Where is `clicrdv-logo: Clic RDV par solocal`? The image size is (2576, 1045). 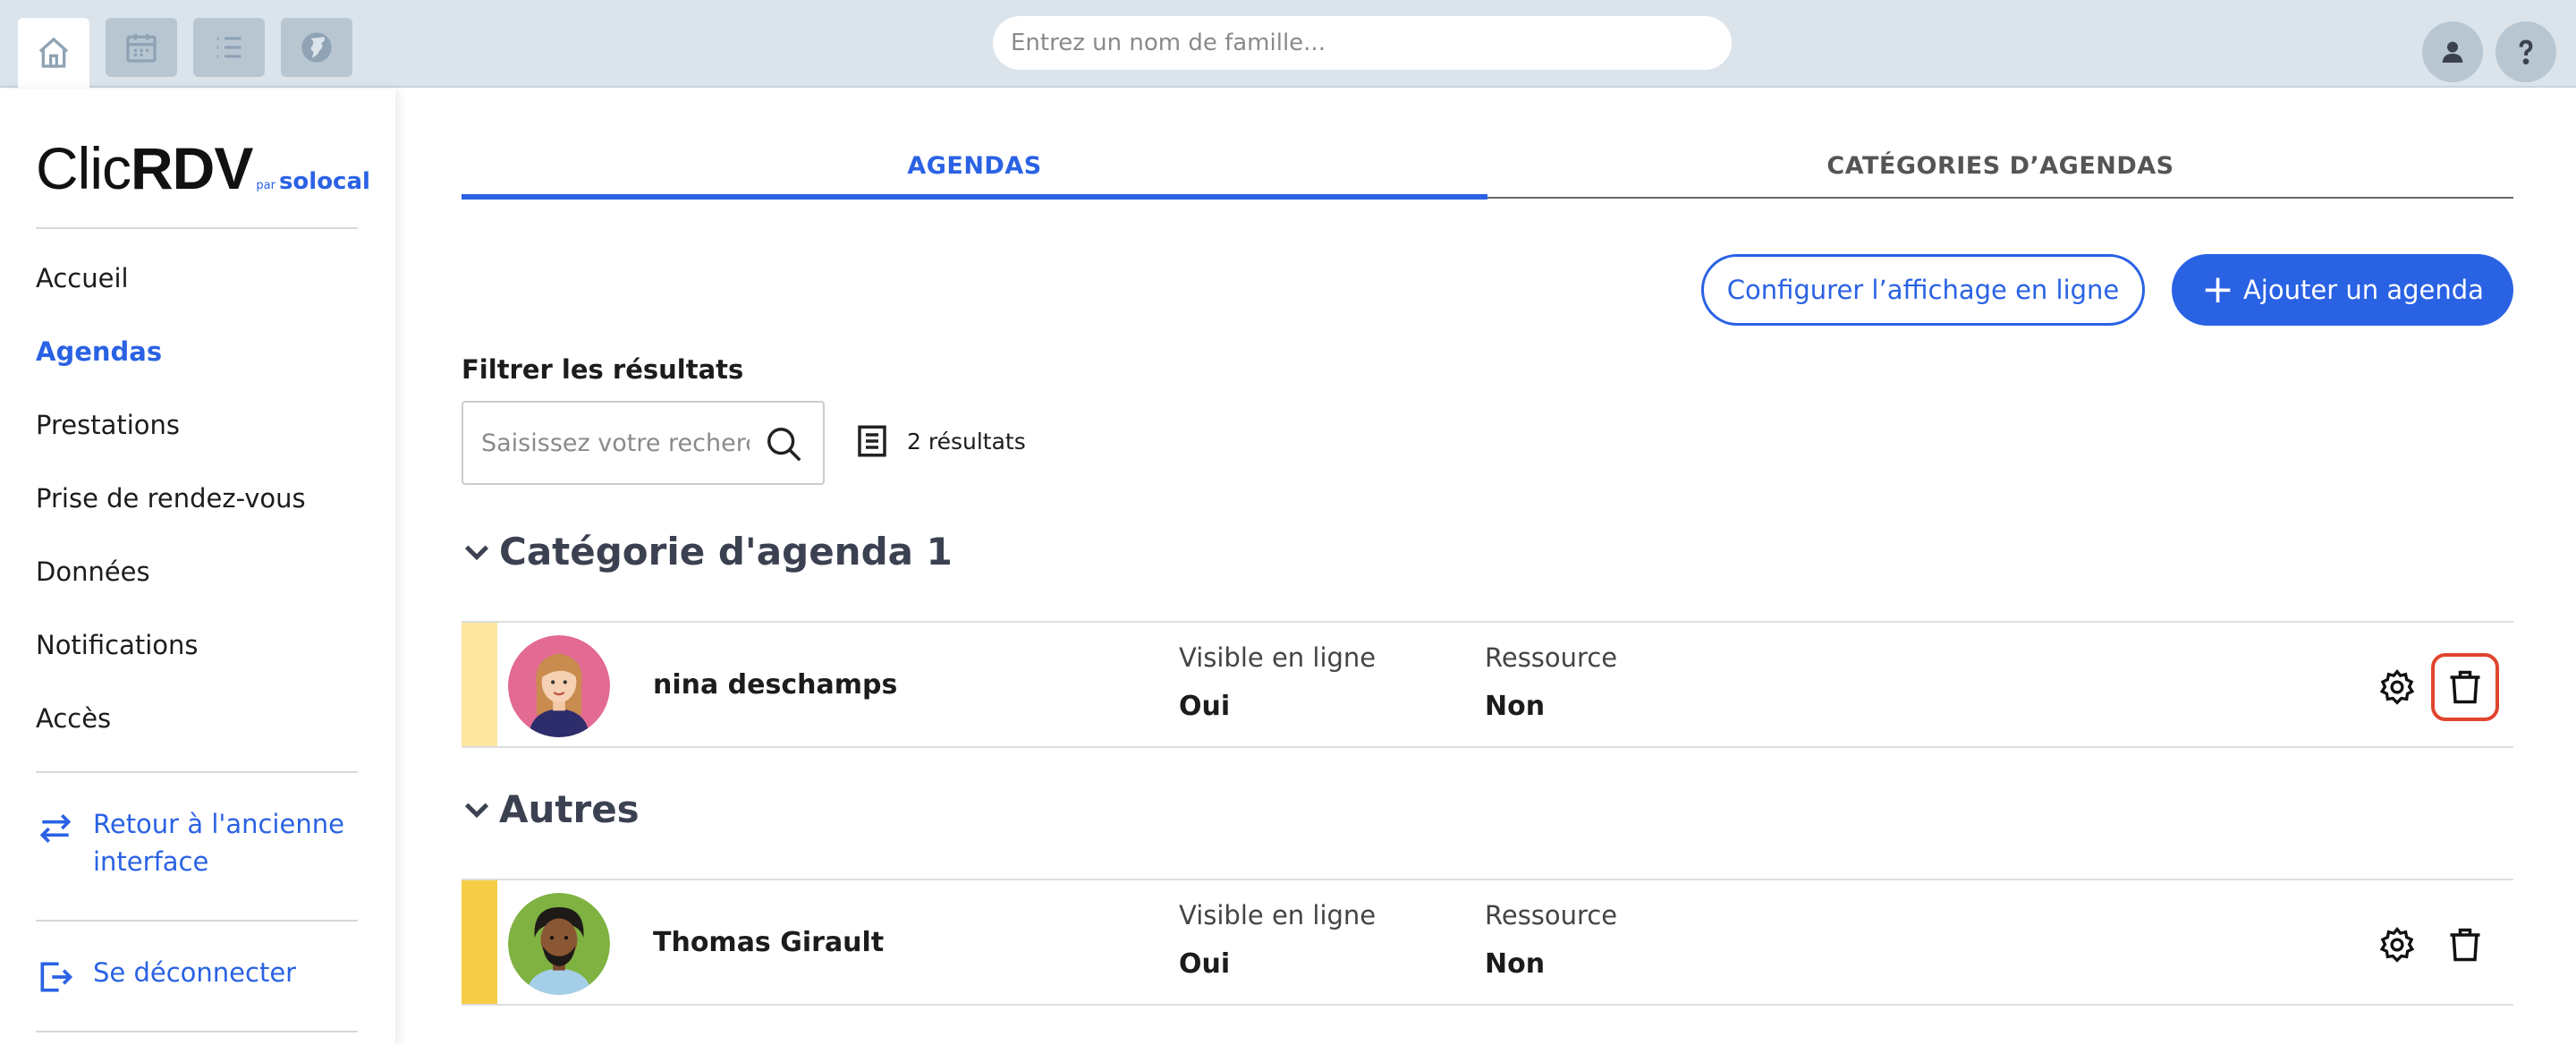 clicrdv-logo: Clic RDV par solocal is located at coordinates (203, 168).